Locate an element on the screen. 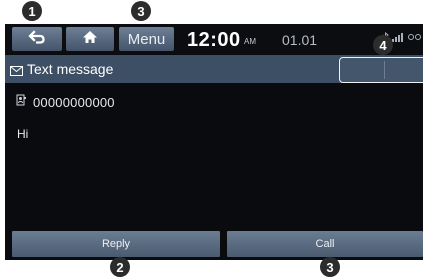 The image size is (423, 277). menu-button: Menu is located at coordinates (146, 39).